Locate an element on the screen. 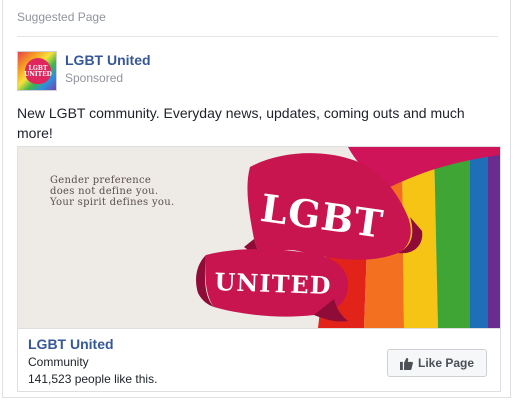  footer-category: Community is located at coordinates (58, 362).